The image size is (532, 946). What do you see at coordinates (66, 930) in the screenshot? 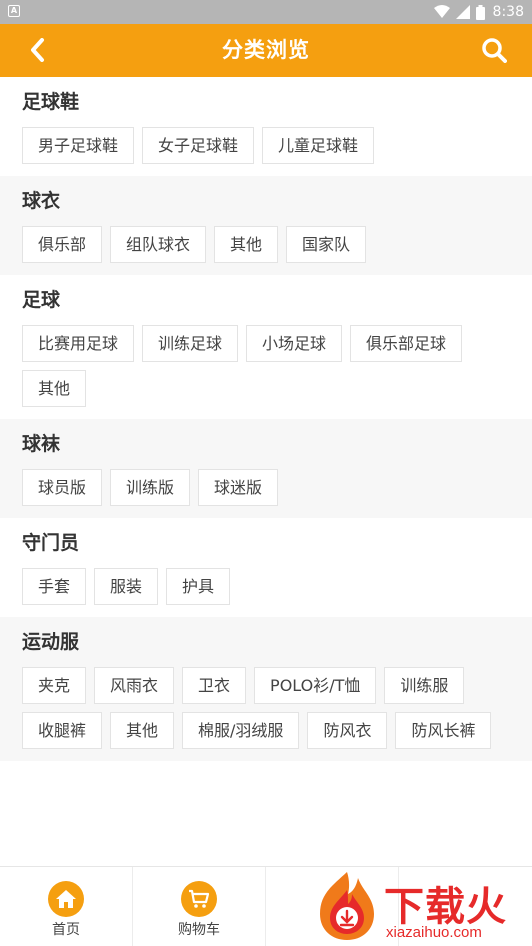
I see `nav-label: 首页` at bounding box center [66, 930].